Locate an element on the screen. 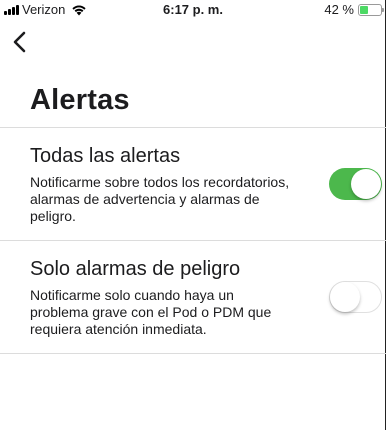 This screenshot has height=430, width=386. status-bar: Verizon 6:17 p. m. 42 % is located at coordinates (193, 10).